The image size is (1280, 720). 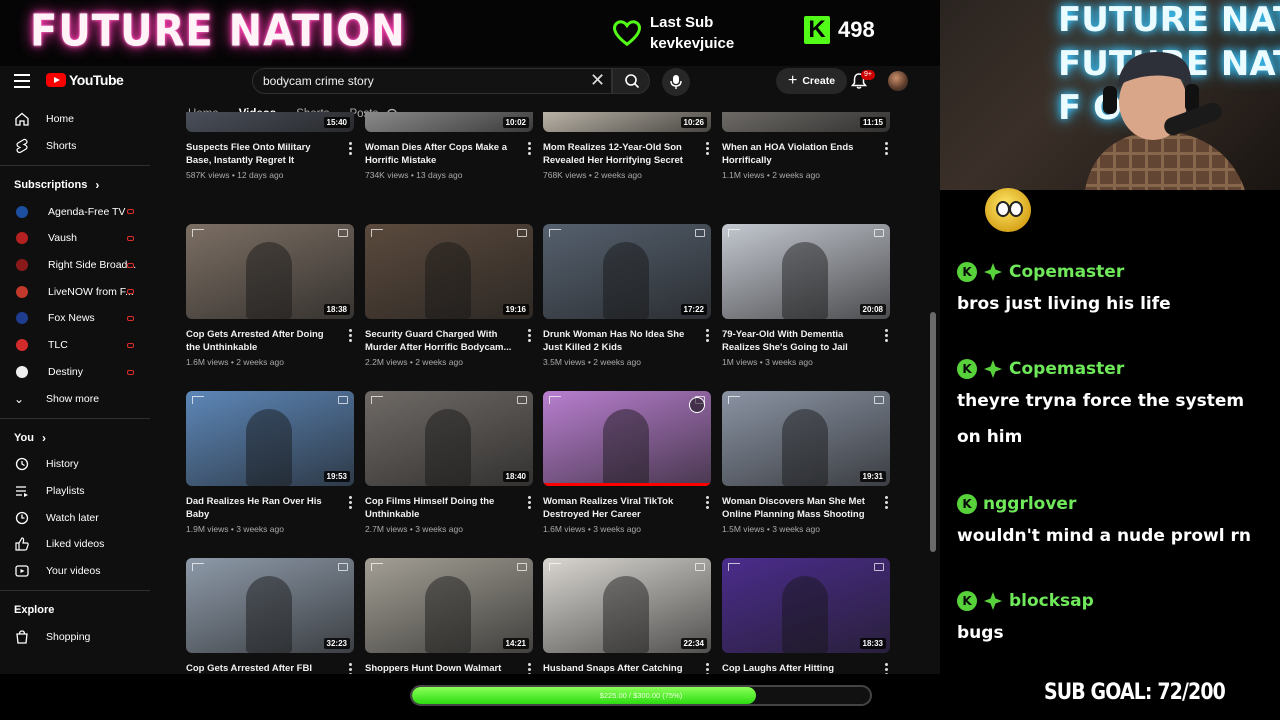 What do you see at coordinates (75, 544) in the screenshot?
I see `sidebar-item-liked-videos: Liked videos` at bounding box center [75, 544].